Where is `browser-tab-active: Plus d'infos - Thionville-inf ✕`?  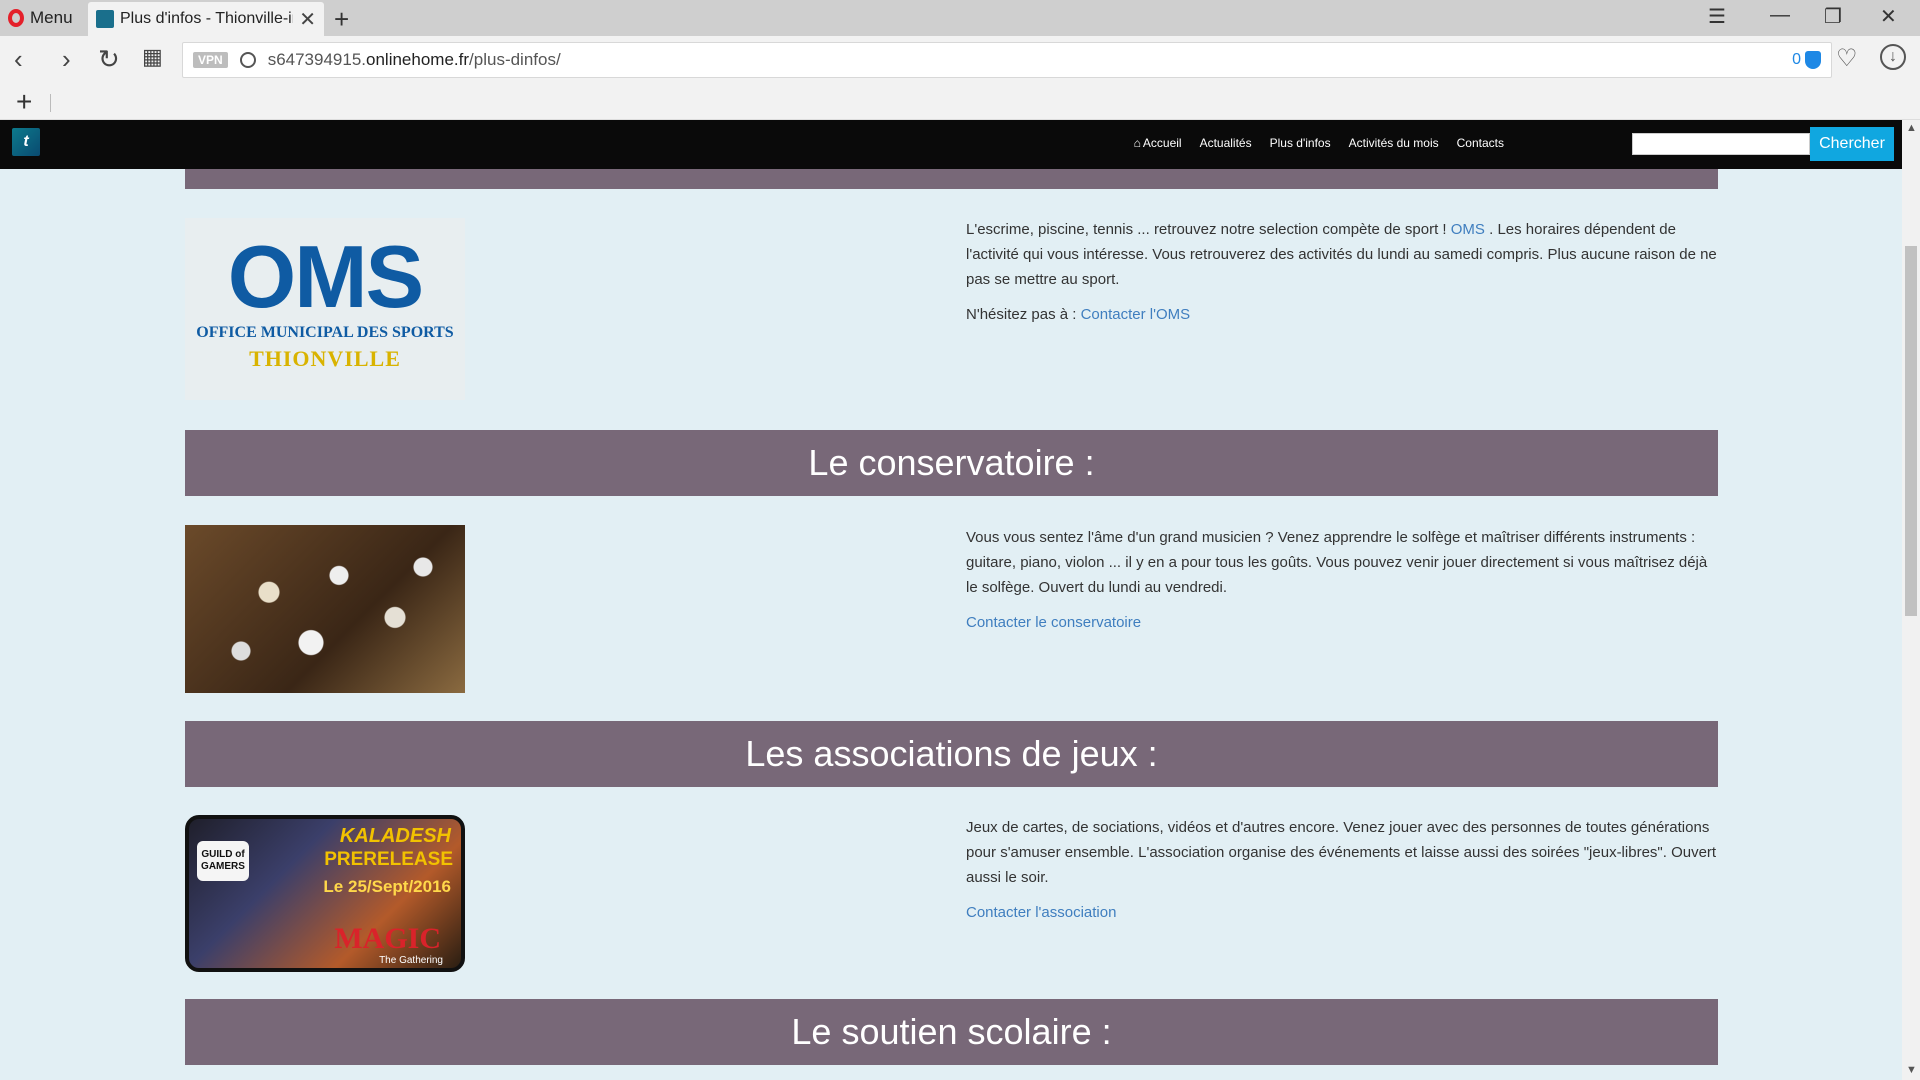 browser-tab-active: Plus d'infos - Thionville-inf ✕ is located at coordinates (206, 19).